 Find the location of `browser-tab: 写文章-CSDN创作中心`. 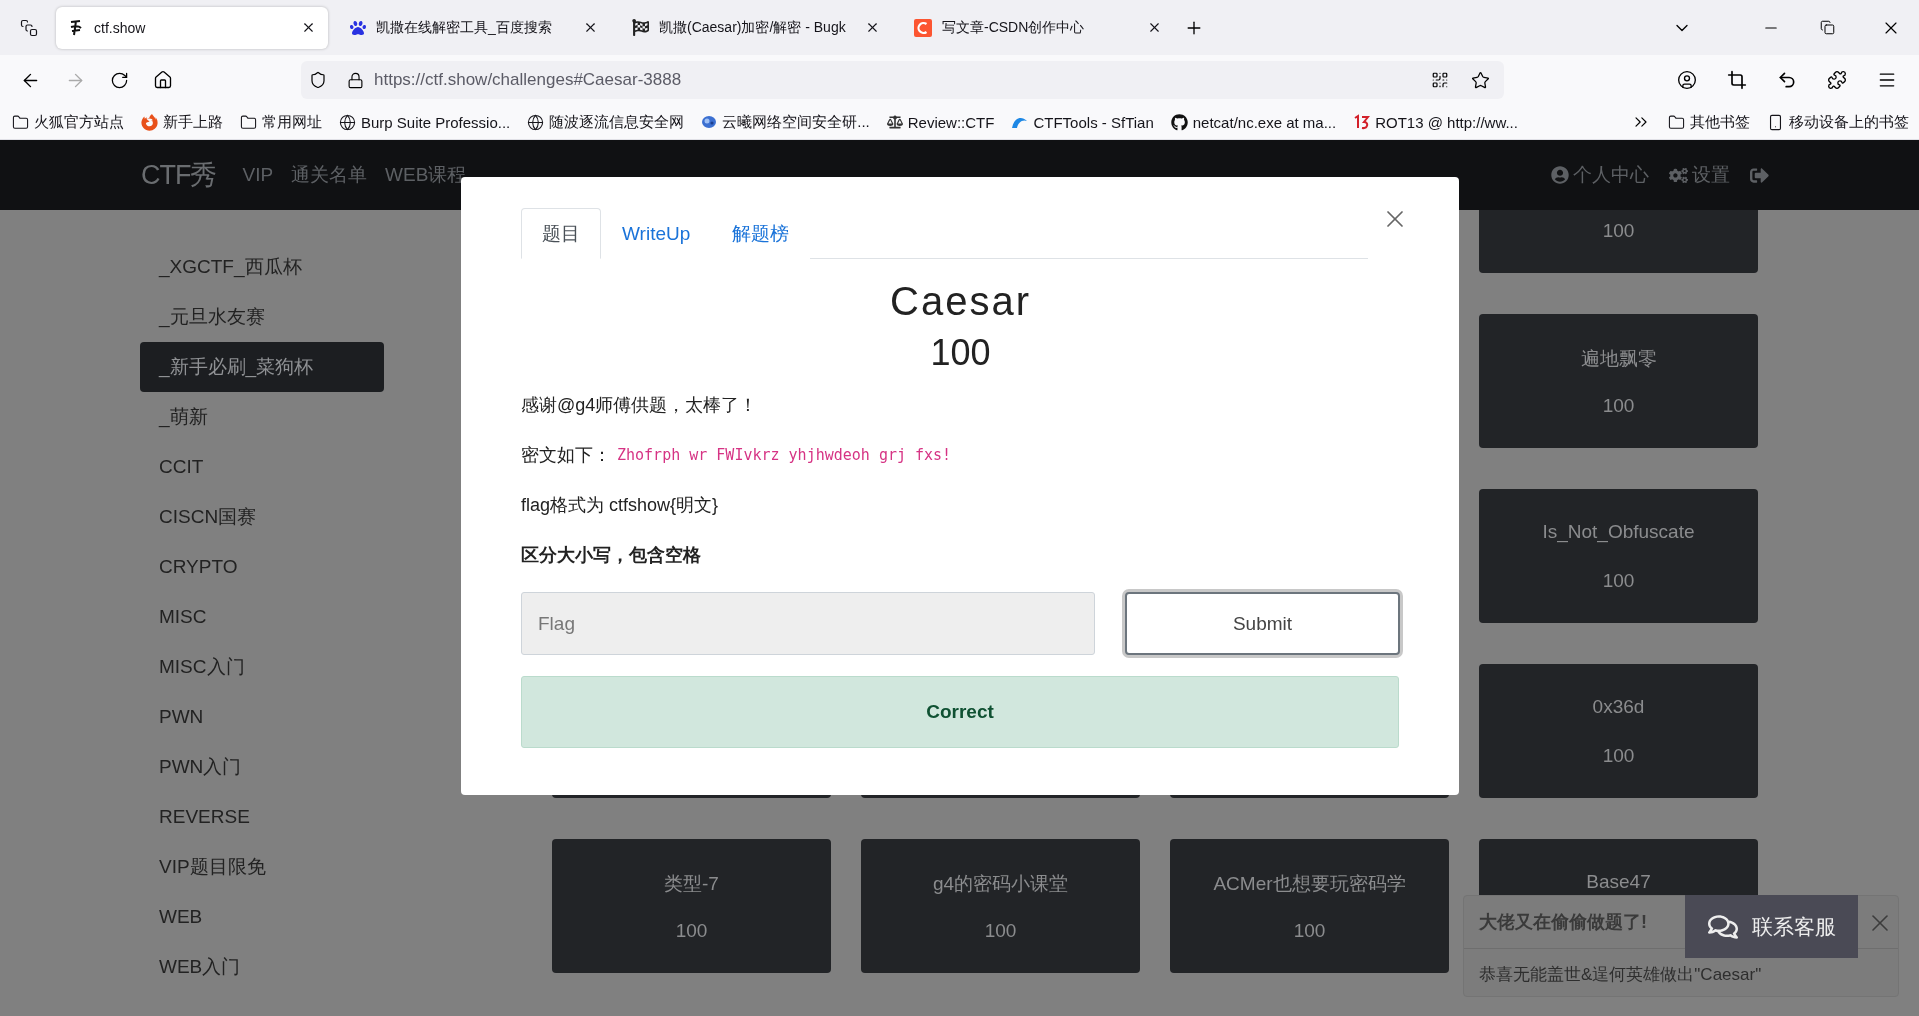

browser-tab: 写文章-CSDN创作中心 is located at coordinates (1038, 27).